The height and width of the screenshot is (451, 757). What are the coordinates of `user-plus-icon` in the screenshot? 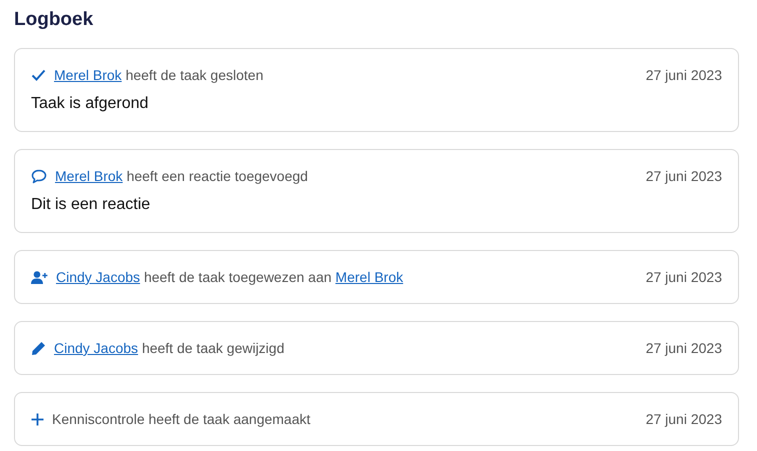 It's located at (39, 277).